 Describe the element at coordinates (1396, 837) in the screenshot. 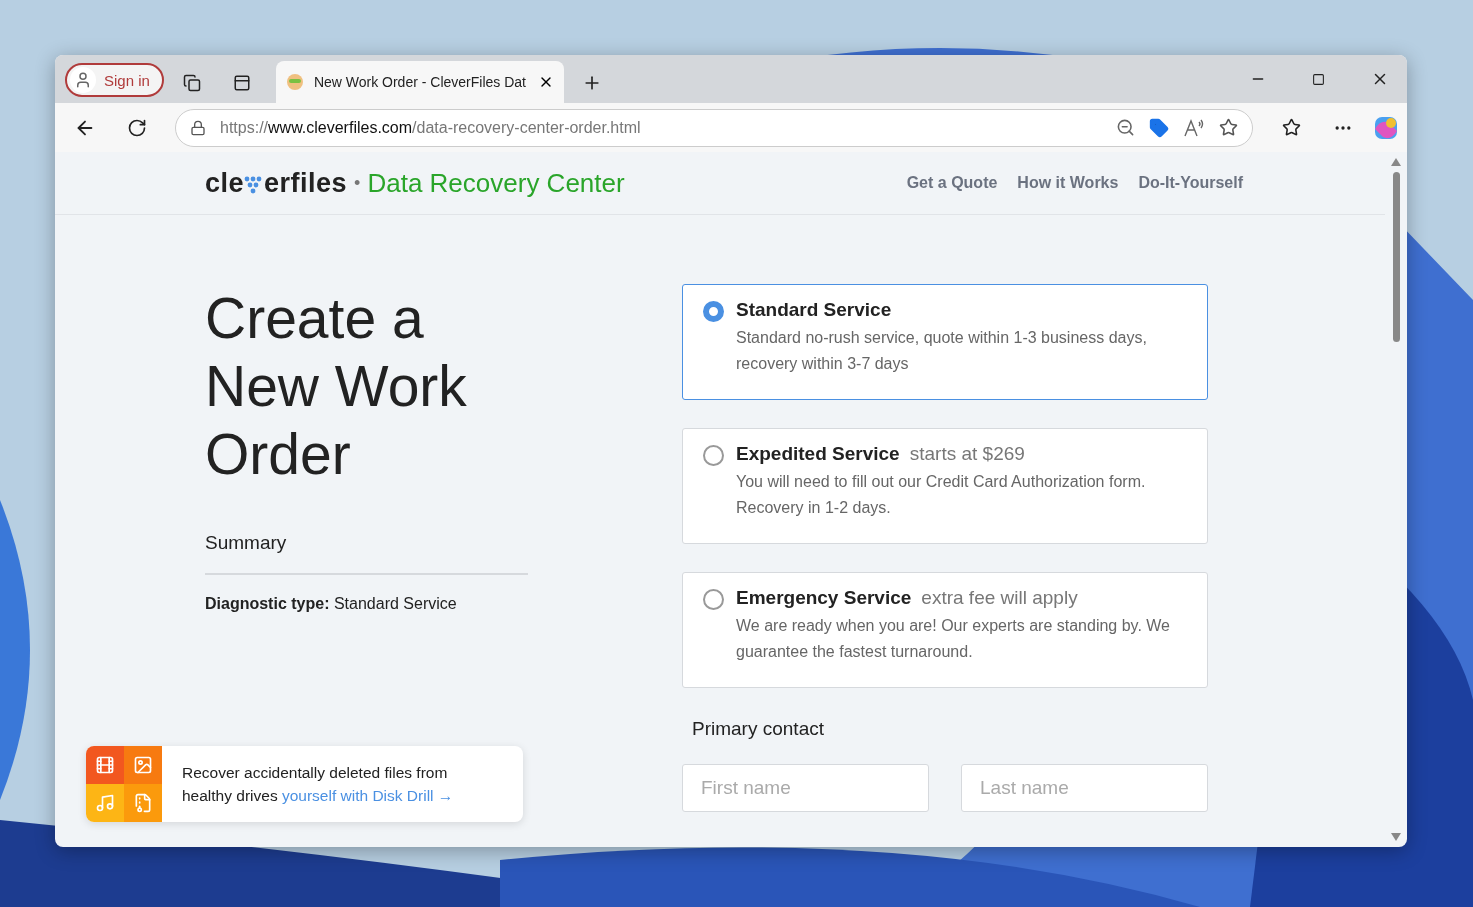

I see `scroll-down-icon` at that location.